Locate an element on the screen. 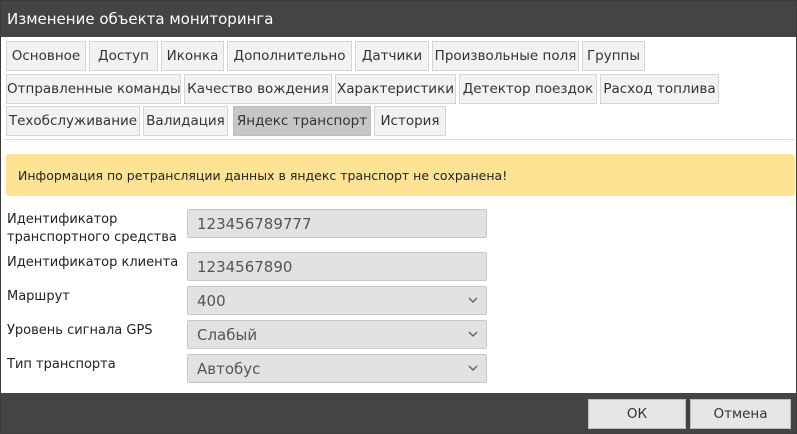 This screenshot has height=434, width=797. client-id-field: 1234567890 is located at coordinates (337, 266).